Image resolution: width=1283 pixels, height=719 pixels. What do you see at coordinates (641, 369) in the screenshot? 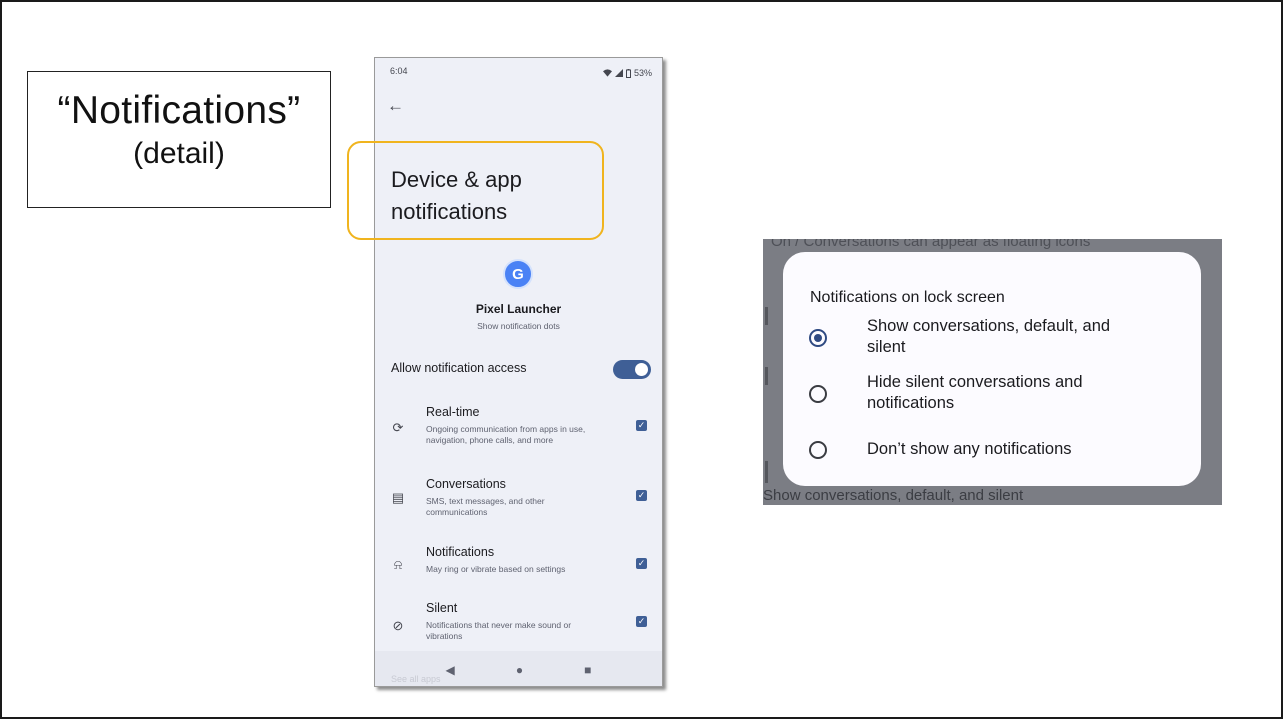
I see `toggle-knob` at bounding box center [641, 369].